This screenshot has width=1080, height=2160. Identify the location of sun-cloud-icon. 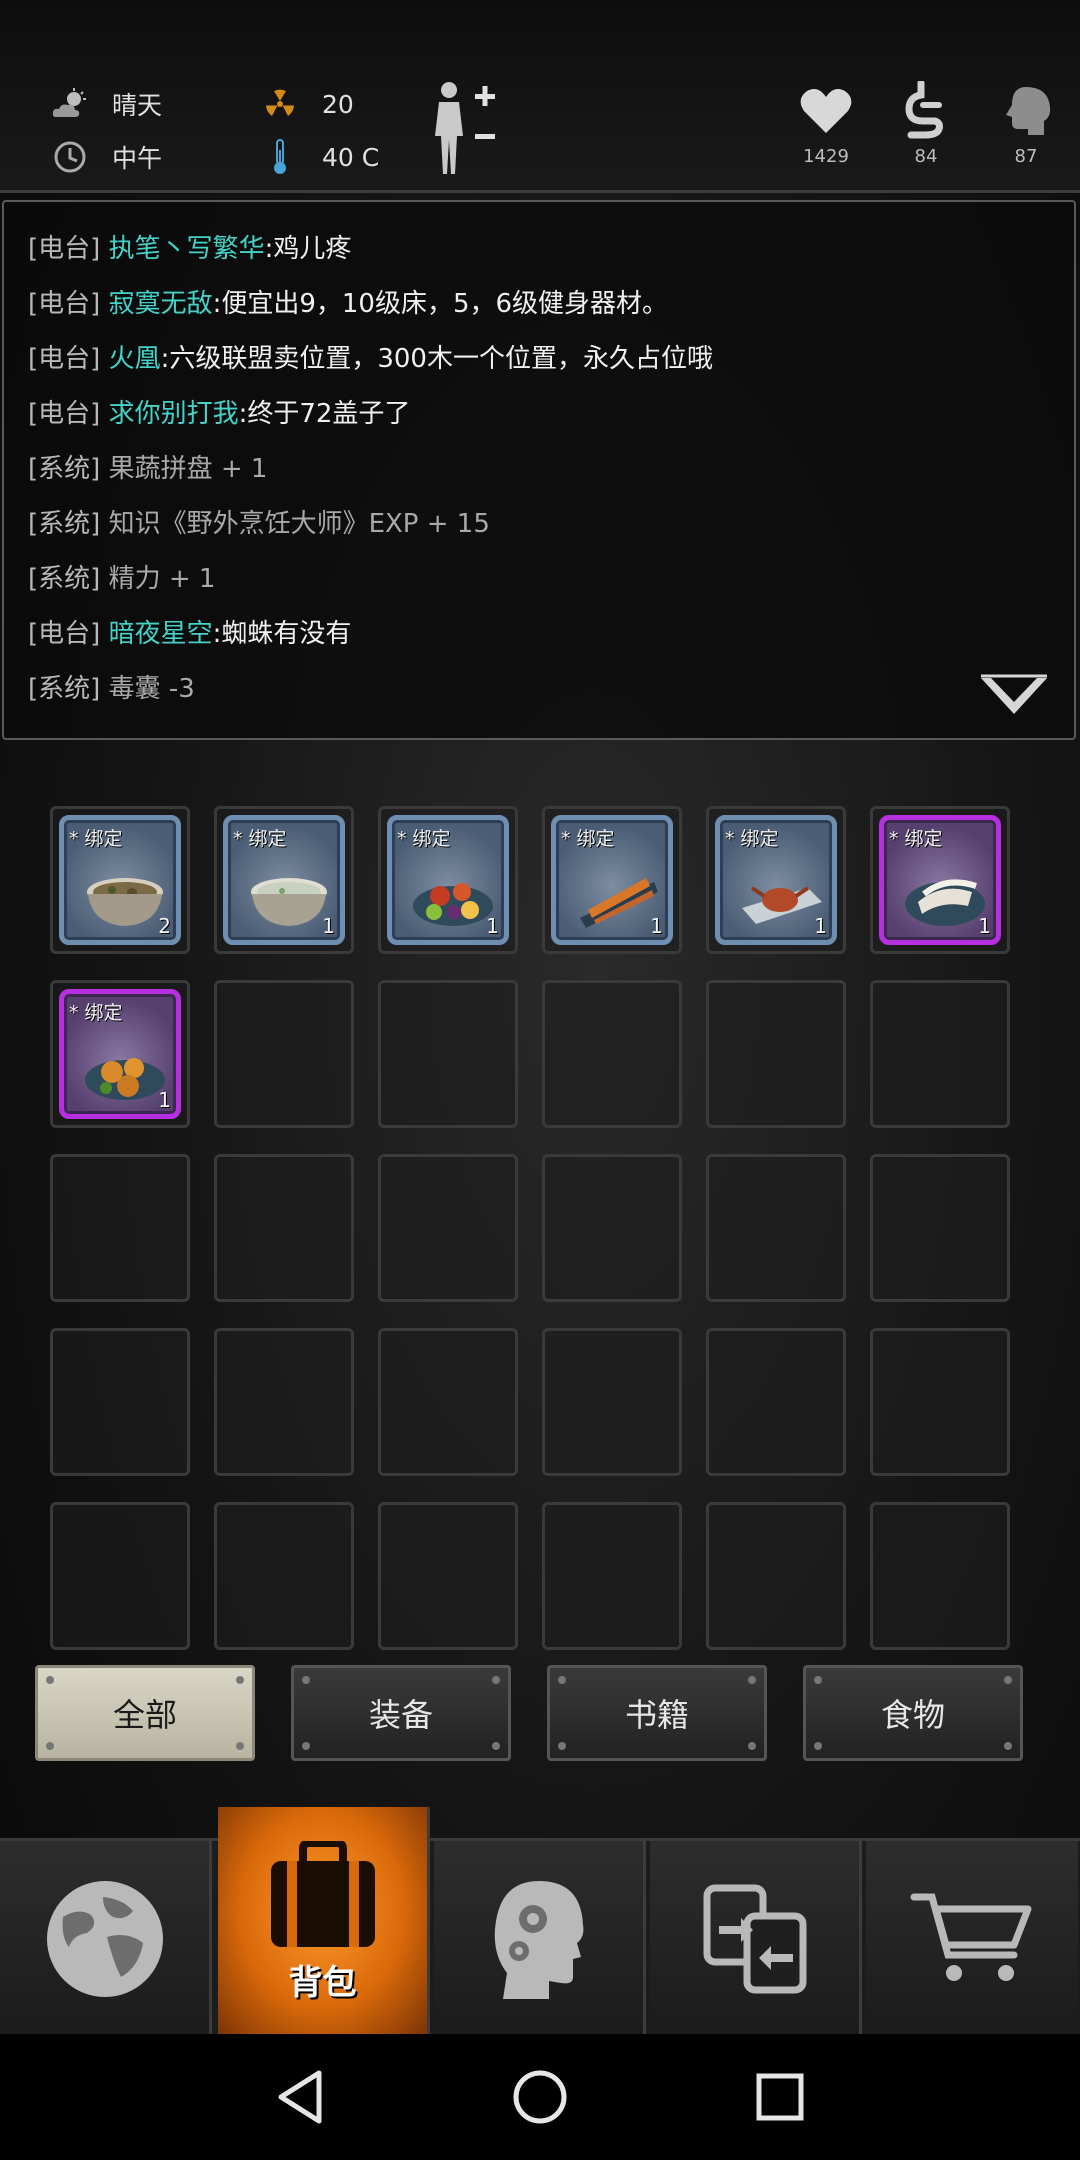
(70, 104).